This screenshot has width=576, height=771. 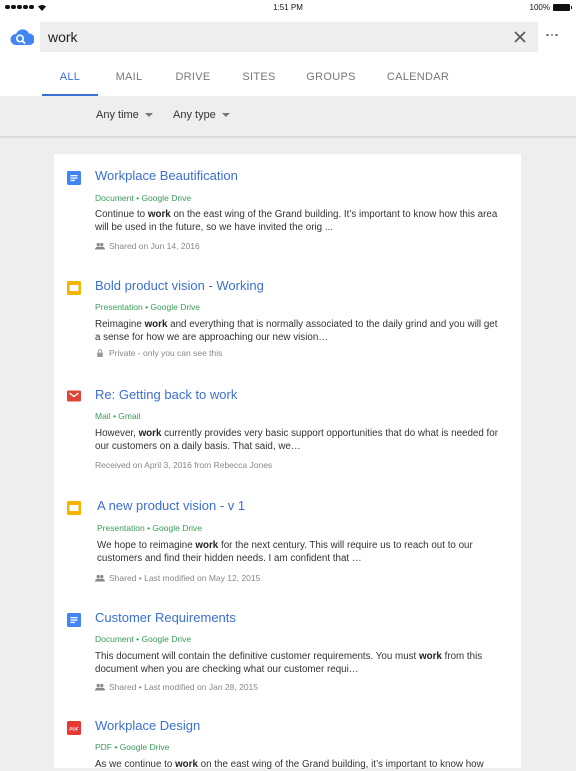 What do you see at coordinates (331, 77) in the screenshot?
I see `tab-groups: GROUPS` at bounding box center [331, 77].